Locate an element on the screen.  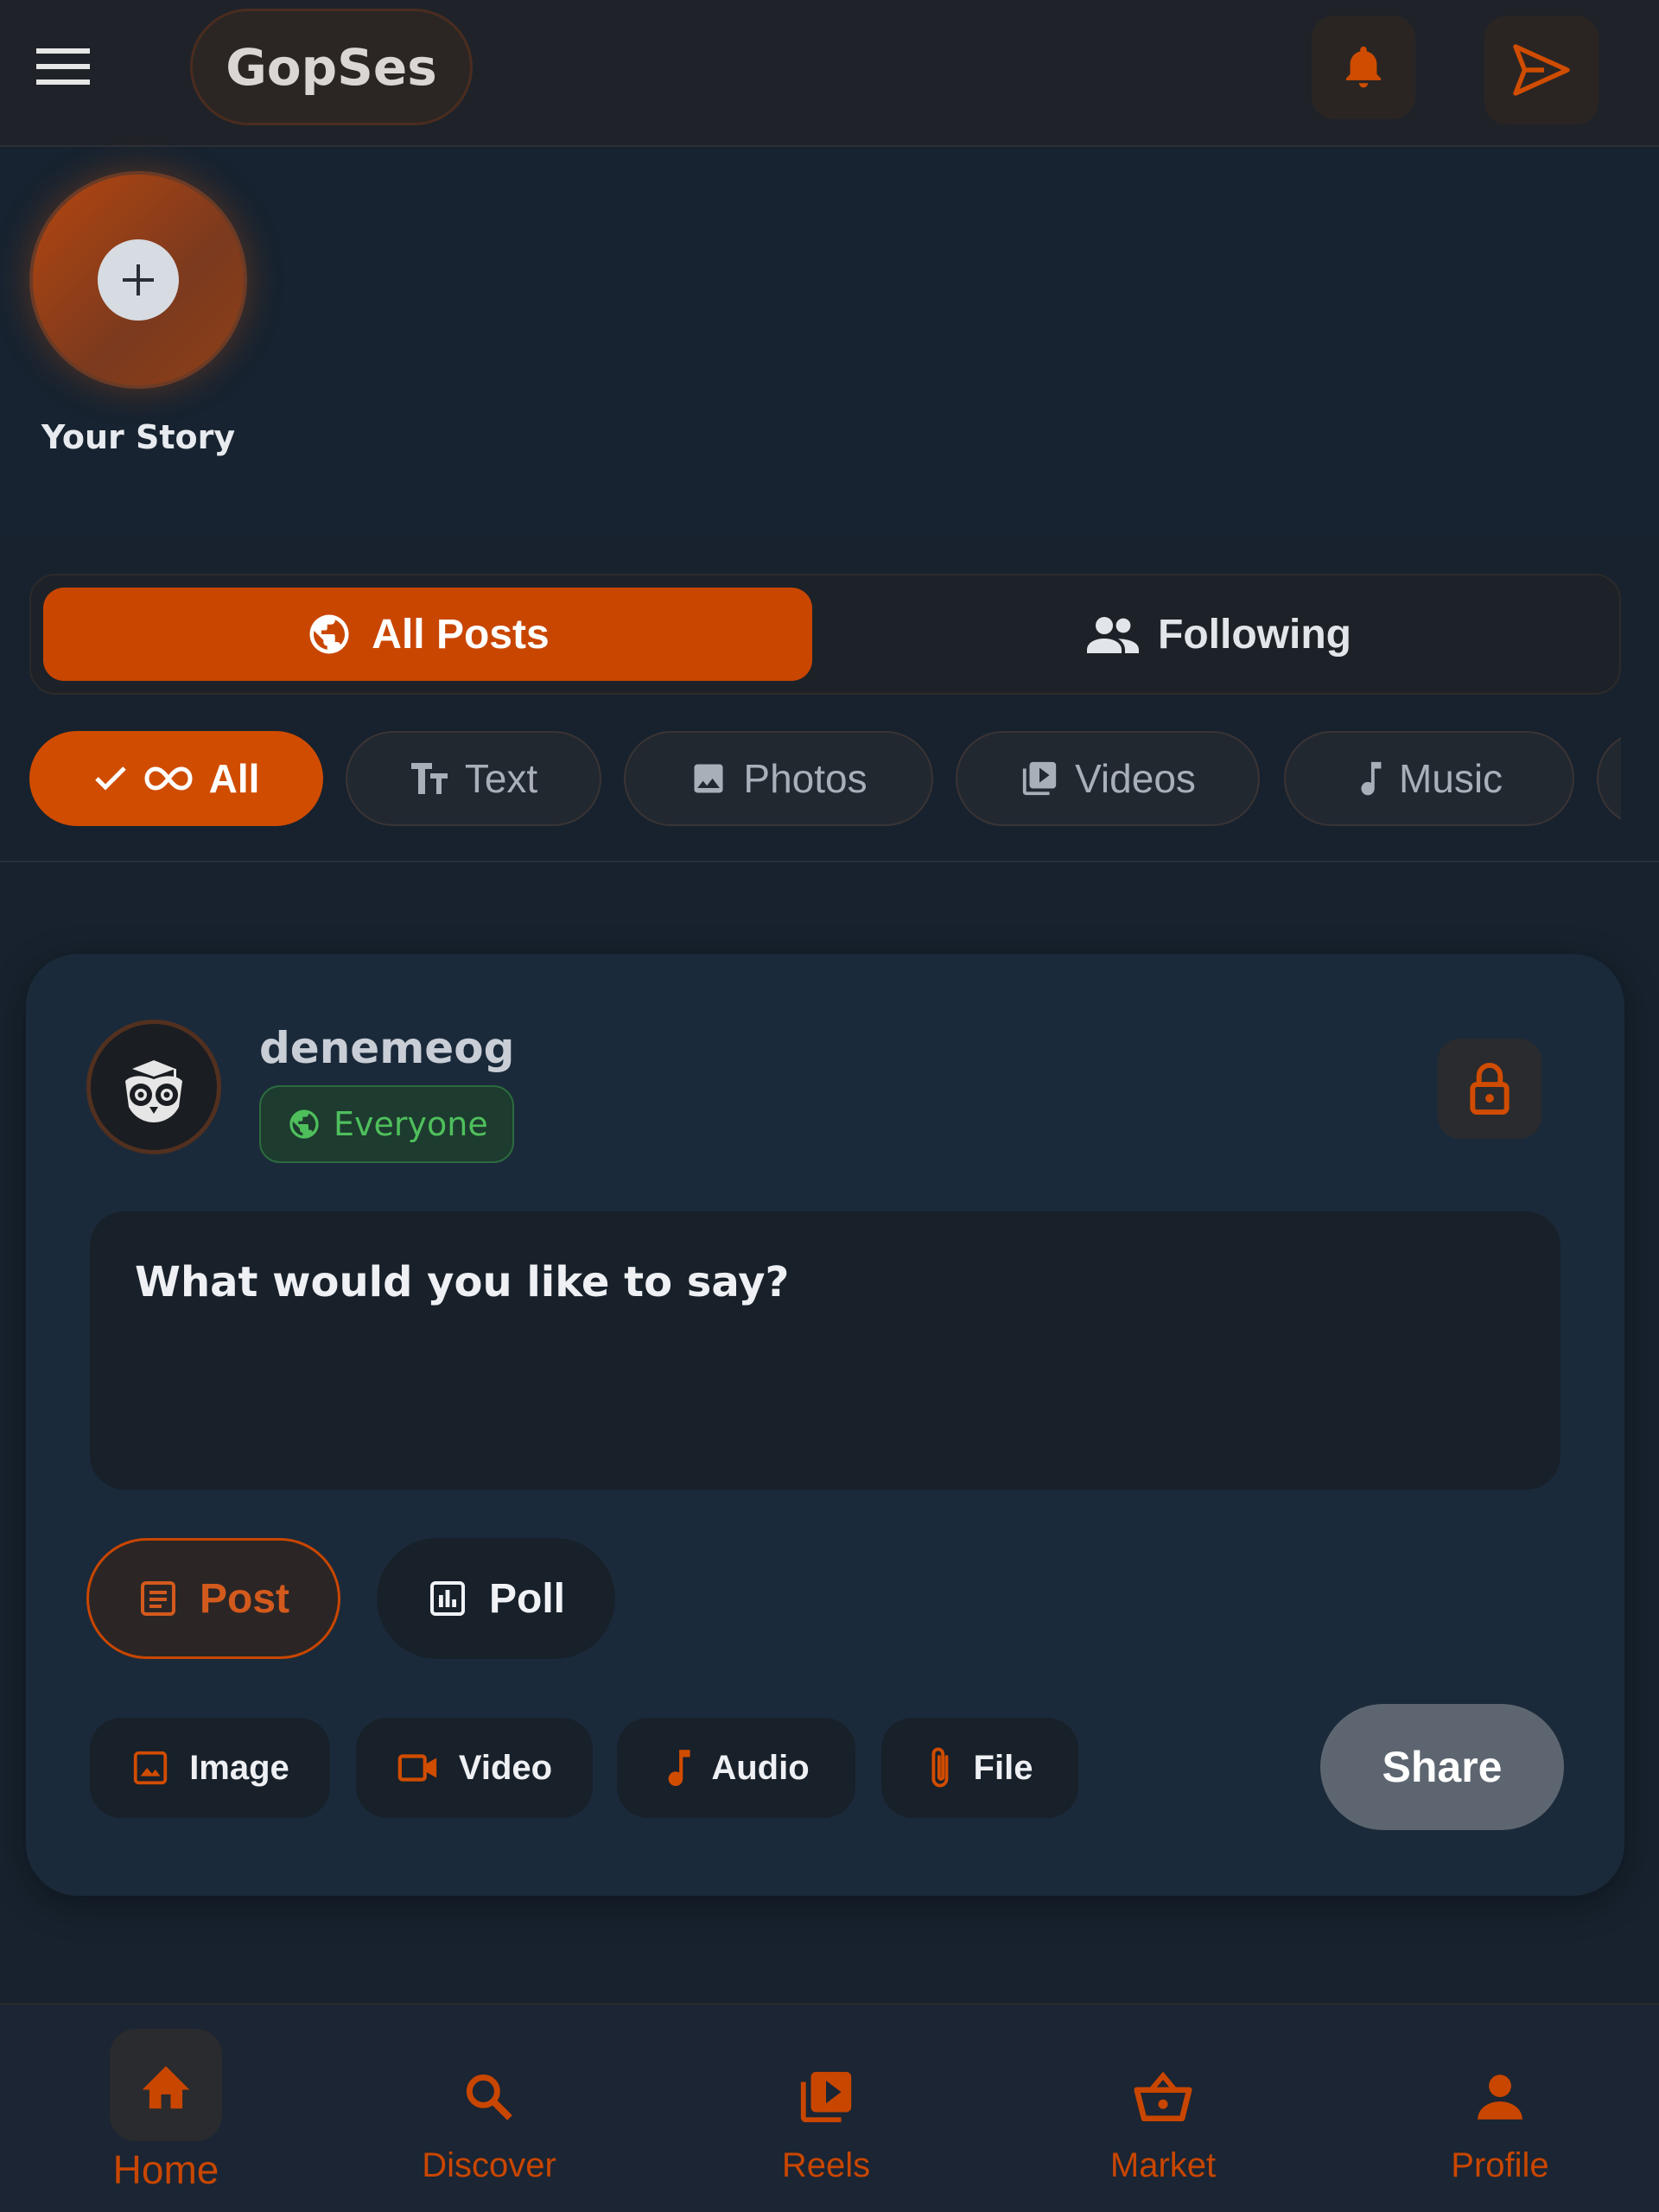
poll-type-button: Poll is located at coordinates (496, 1598).